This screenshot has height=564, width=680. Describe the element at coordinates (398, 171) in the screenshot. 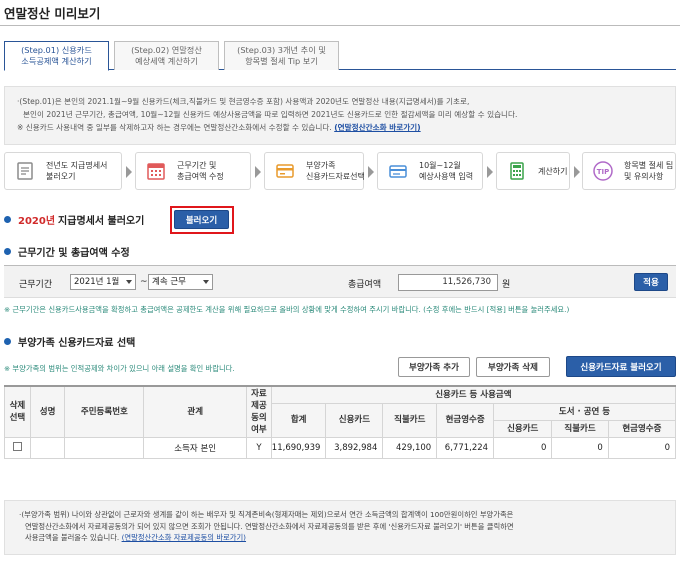

I see `card-input-icon` at that location.